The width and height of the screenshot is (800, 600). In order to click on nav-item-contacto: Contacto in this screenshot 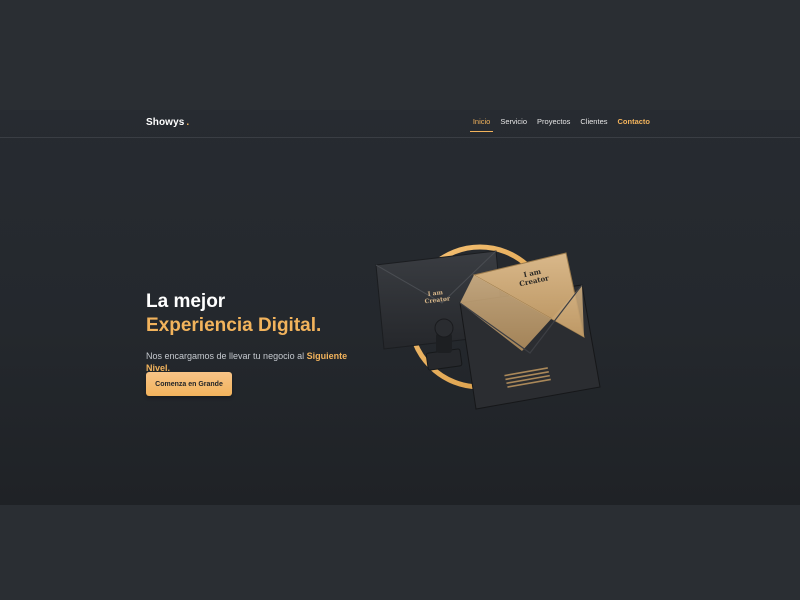, I will do `click(634, 124)`.